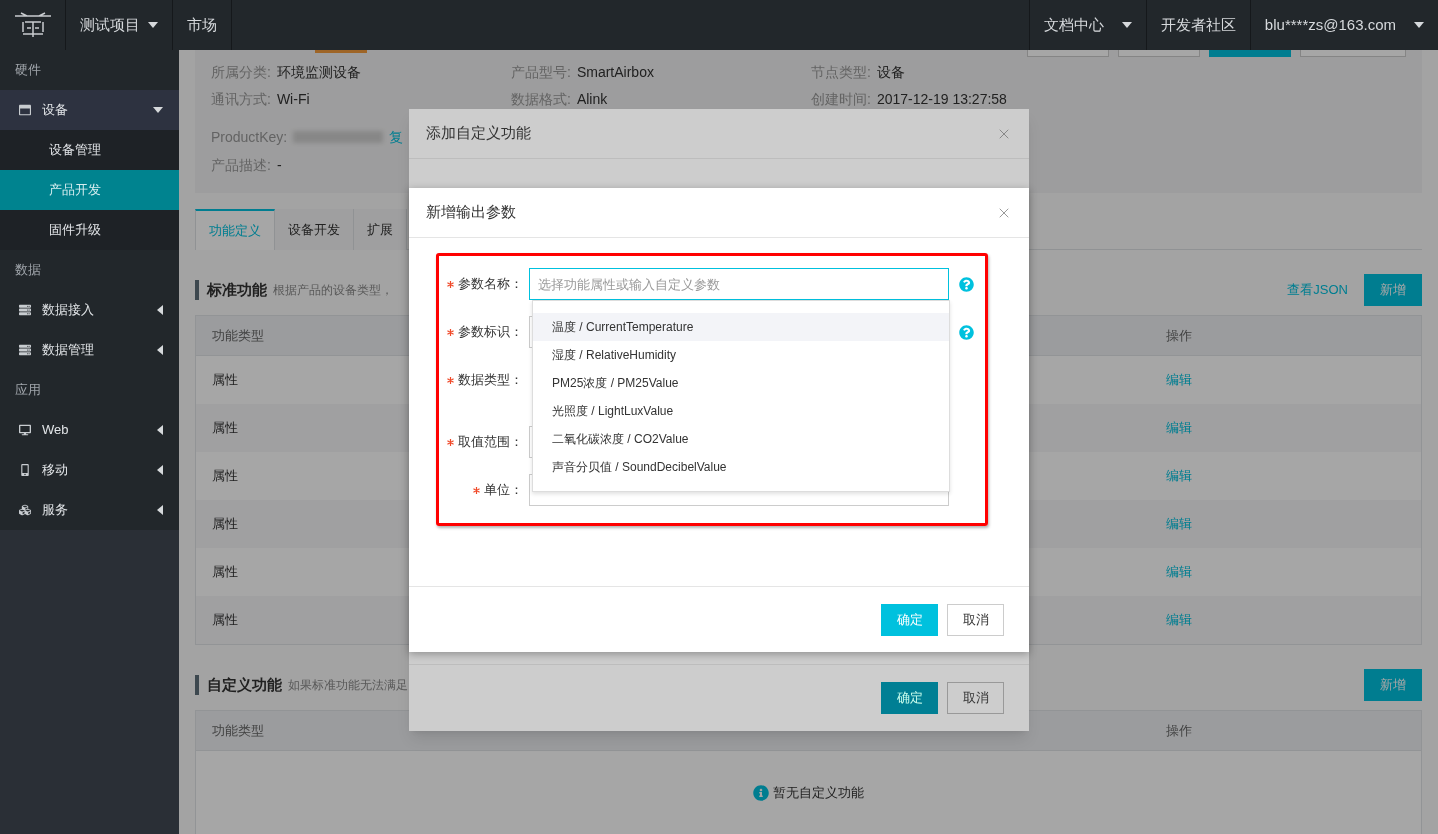 This screenshot has height=834, width=1438. Describe the element at coordinates (592, 99) in the screenshot. I see `info-value: Alink` at that location.